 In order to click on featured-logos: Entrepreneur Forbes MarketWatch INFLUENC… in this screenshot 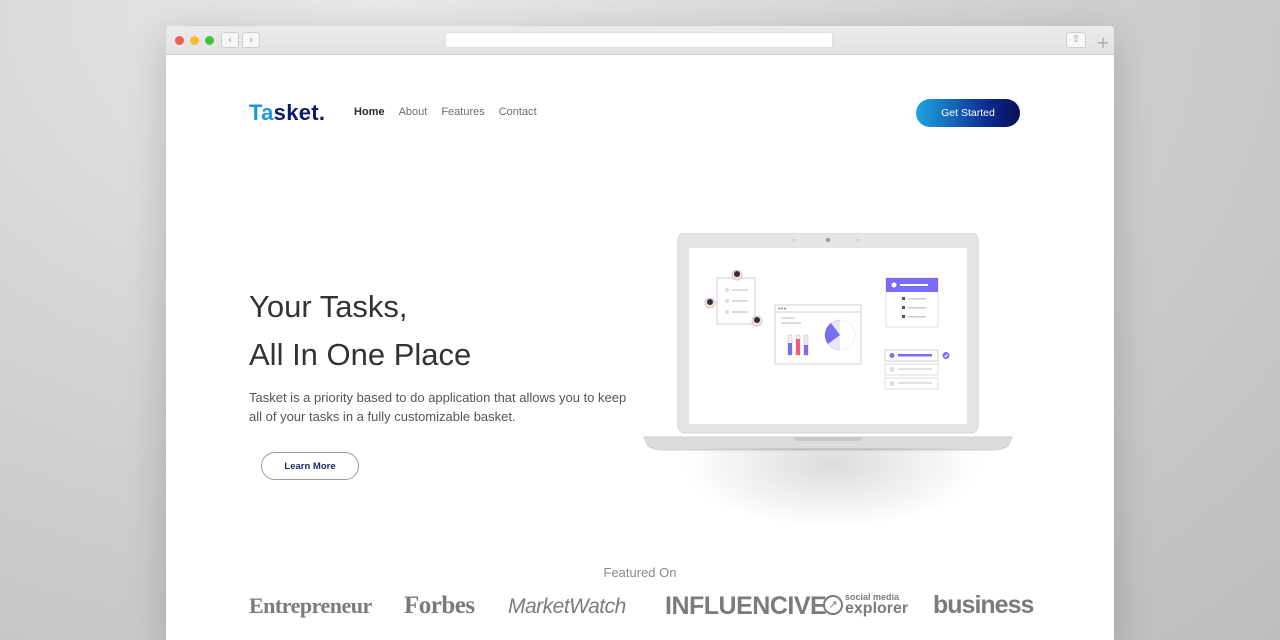, I will do `click(641, 606)`.